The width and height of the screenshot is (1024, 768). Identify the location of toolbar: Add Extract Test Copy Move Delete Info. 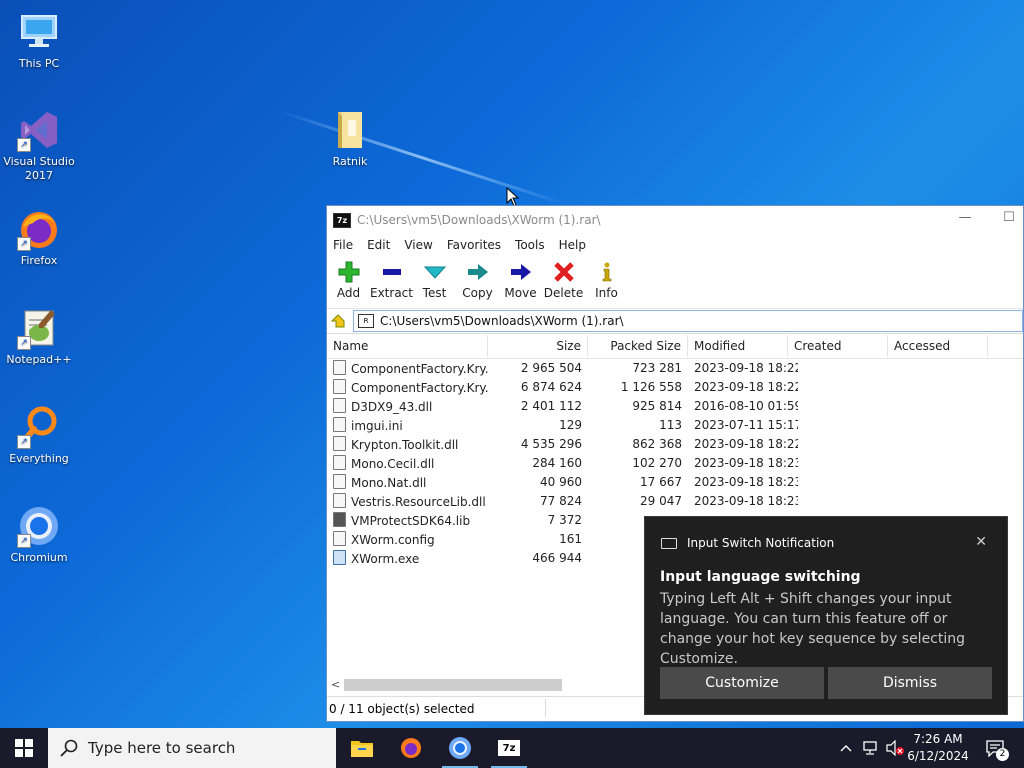
(675, 282).